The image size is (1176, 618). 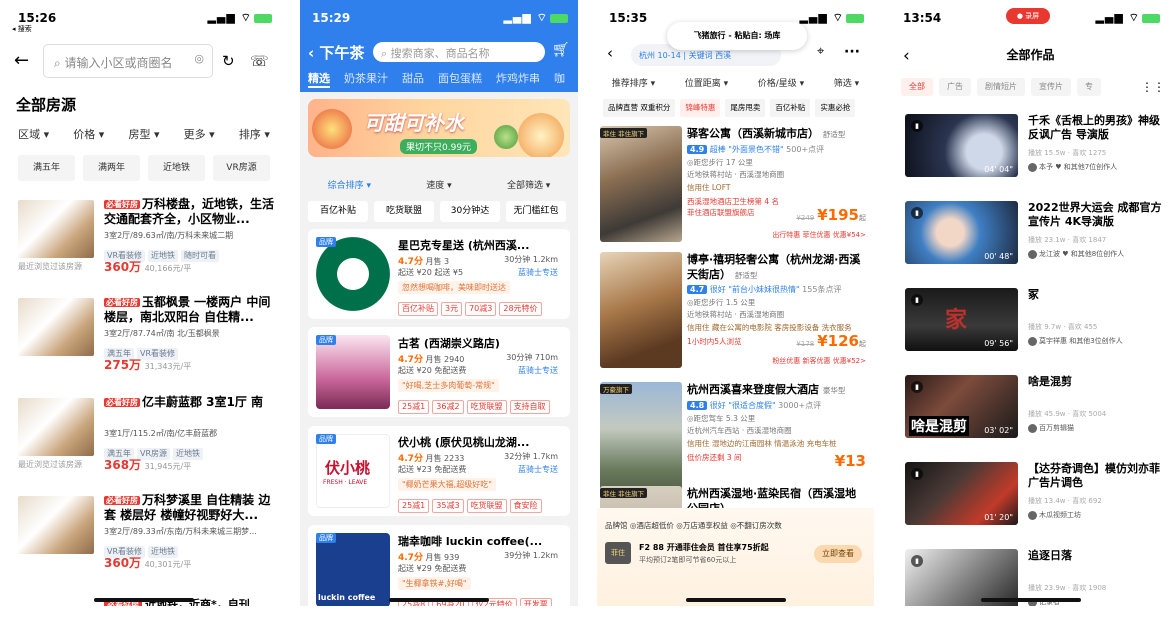 I want to click on tab-foodie: 吃货联盟, so click(x=404, y=211).